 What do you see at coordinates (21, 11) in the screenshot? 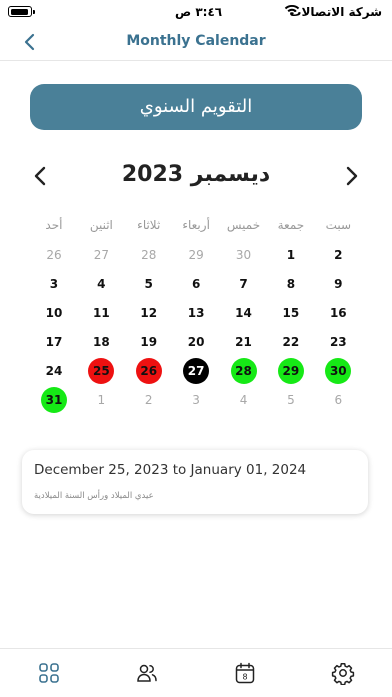
I see `battery-icon` at bounding box center [21, 11].